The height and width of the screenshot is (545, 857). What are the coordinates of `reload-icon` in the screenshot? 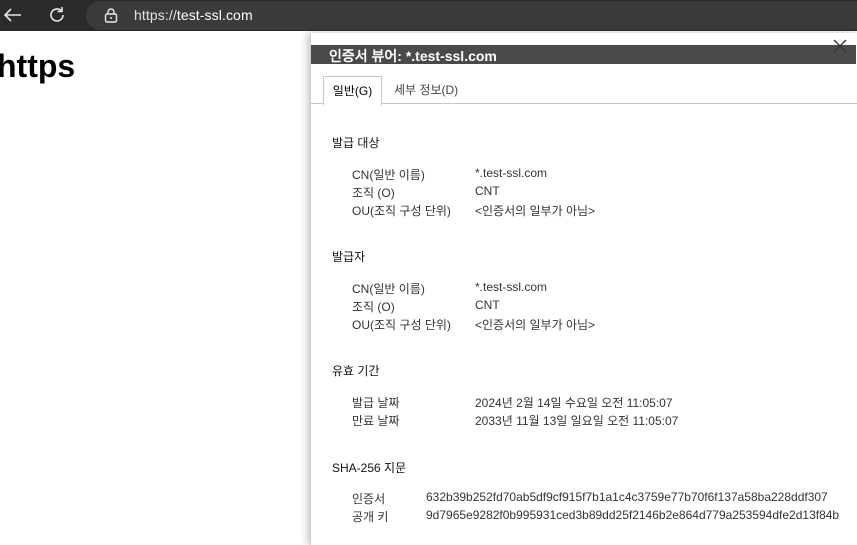 It's located at (57, 14).